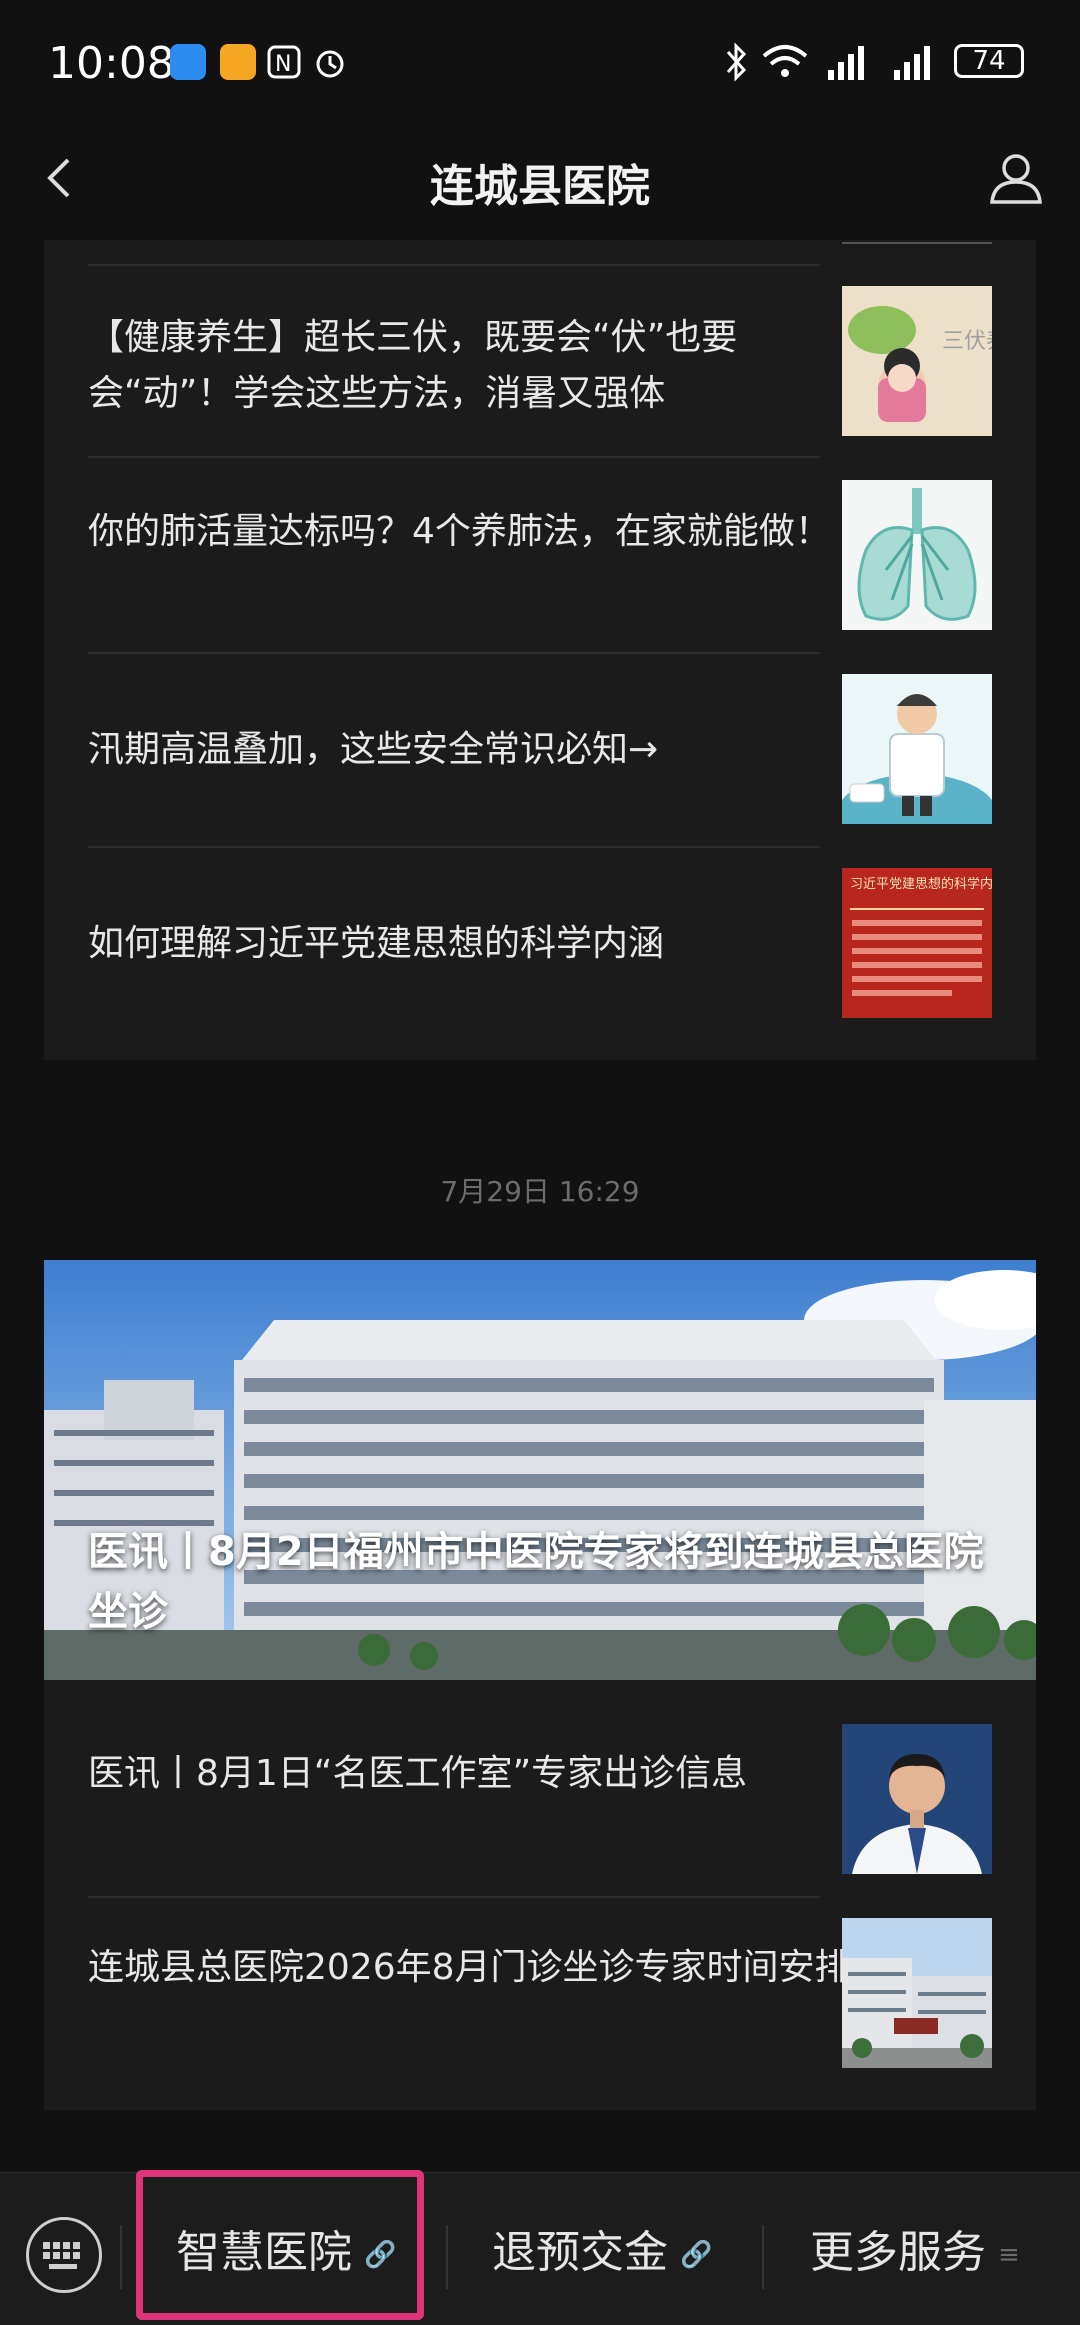 This screenshot has height=2325, width=1080. I want to click on link-icon: 🔗, so click(696, 2255).